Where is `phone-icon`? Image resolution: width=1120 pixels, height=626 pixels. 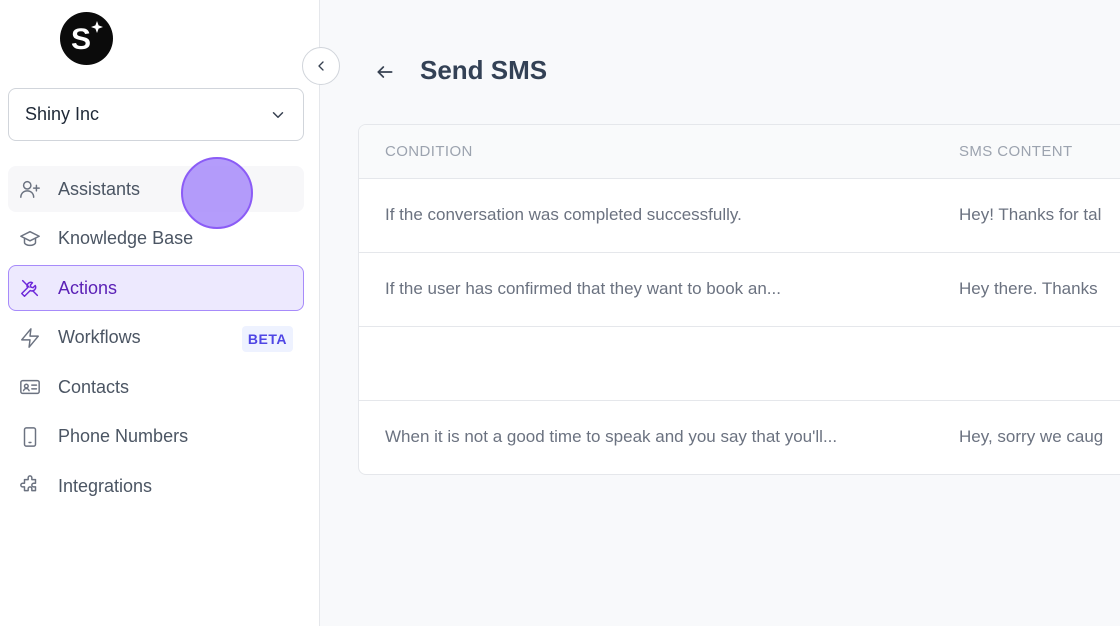 phone-icon is located at coordinates (30, 437).